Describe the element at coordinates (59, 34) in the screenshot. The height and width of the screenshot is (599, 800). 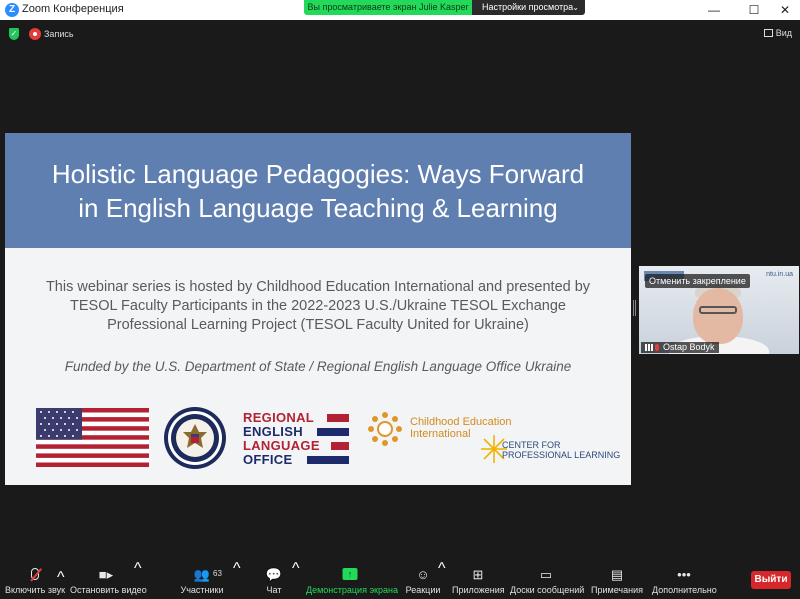
I see `recording-label: Запись` at that location.